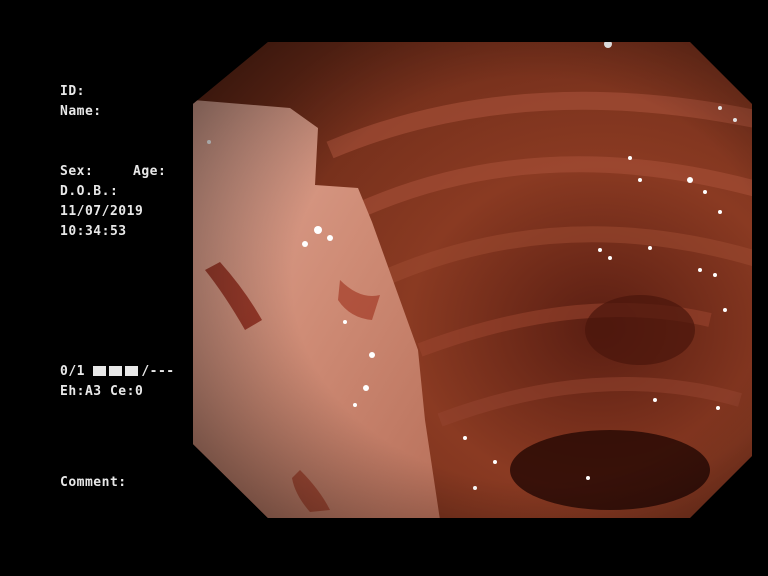  What do you see at coordinates (93, 482) in the screenshot?
I see `comment-label: Comment:` at bounding box center [93, 482].